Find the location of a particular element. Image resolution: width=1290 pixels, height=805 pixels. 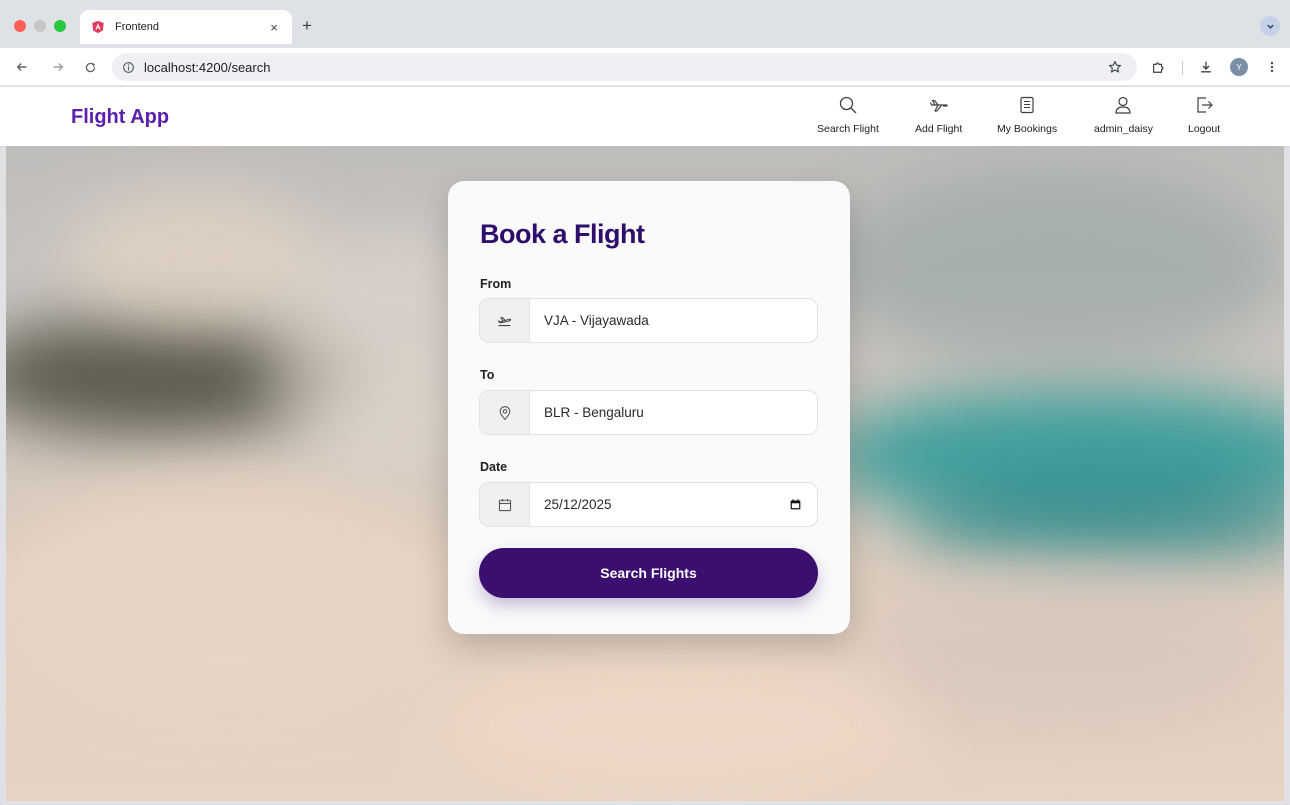

nav-my-bookings: My Bookings is located at coordinates (1027, 115).